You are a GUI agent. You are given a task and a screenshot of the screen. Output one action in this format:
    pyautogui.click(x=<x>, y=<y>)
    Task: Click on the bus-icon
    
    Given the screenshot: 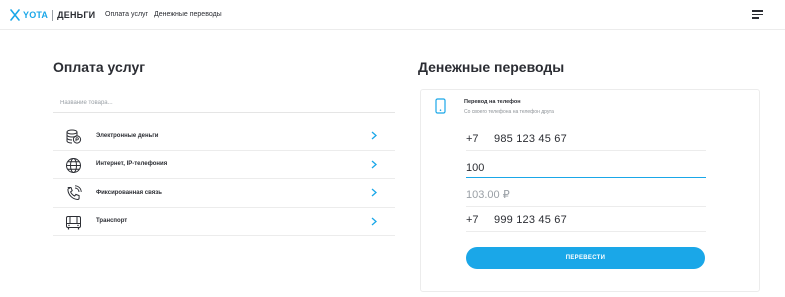 What is the action you would take?
    pyautogui.click(x=73, y=222)
    